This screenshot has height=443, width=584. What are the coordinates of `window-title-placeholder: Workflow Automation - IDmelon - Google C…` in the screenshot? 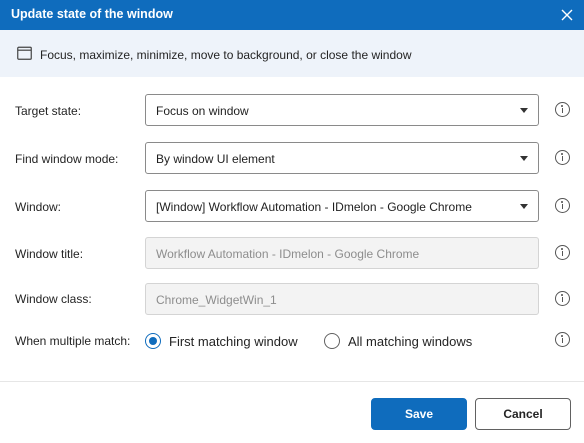 It's located at (288, 254).